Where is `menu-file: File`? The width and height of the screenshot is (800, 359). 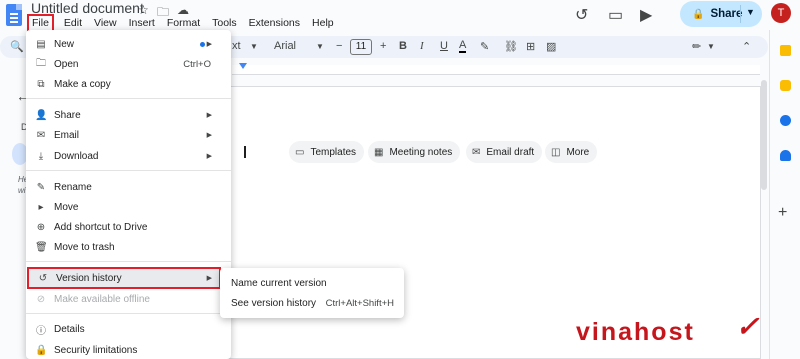 menu-file: File is located at coordinates (40, 23).